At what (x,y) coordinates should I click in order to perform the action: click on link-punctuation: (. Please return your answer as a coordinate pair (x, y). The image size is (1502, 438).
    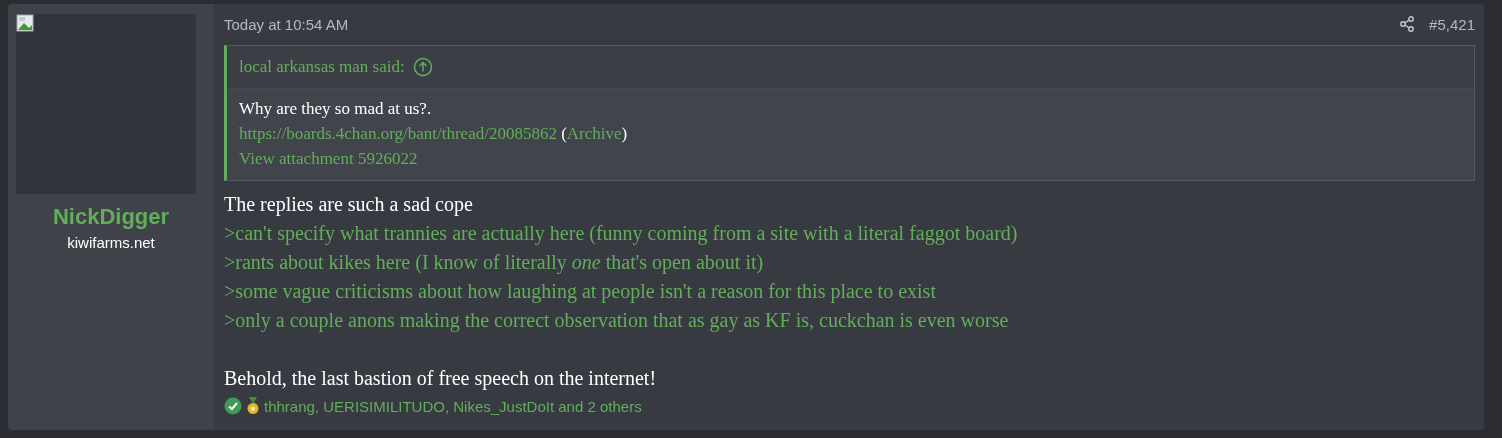
    Looking at the image, I should click on (563, 133).